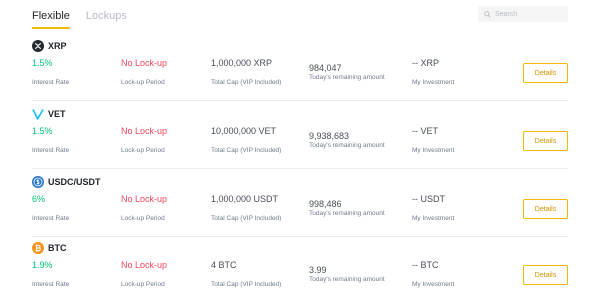 The height and width of the screenshot is (300, 600). What do you see at coordinates (106, 20) in the screenshot?
I see `tab-lockups: Lockups` at bounding box center [106, 20].